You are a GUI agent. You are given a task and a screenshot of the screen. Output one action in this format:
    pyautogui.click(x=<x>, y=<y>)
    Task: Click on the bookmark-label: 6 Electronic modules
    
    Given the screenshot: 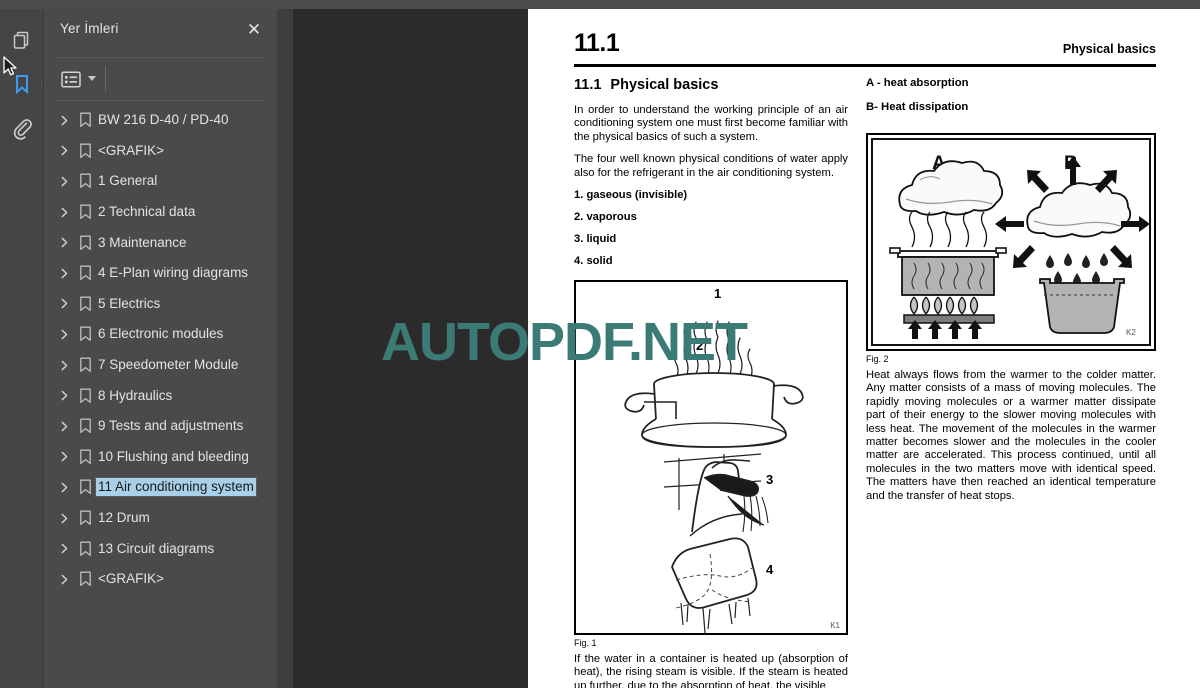 What is the action you would take?
    pyautogui.click(x=161, y=334)
    